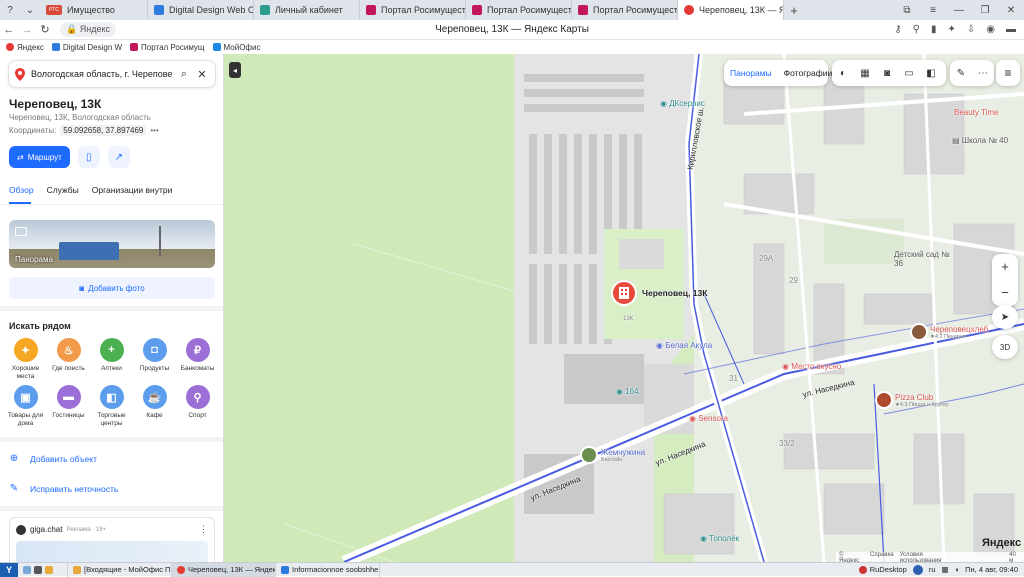 This screenshot has width=1024, height=577. Describe the element at coordinates (808, 73) in the screenshot. I see `photos-toggle: Фотографии` at that location.